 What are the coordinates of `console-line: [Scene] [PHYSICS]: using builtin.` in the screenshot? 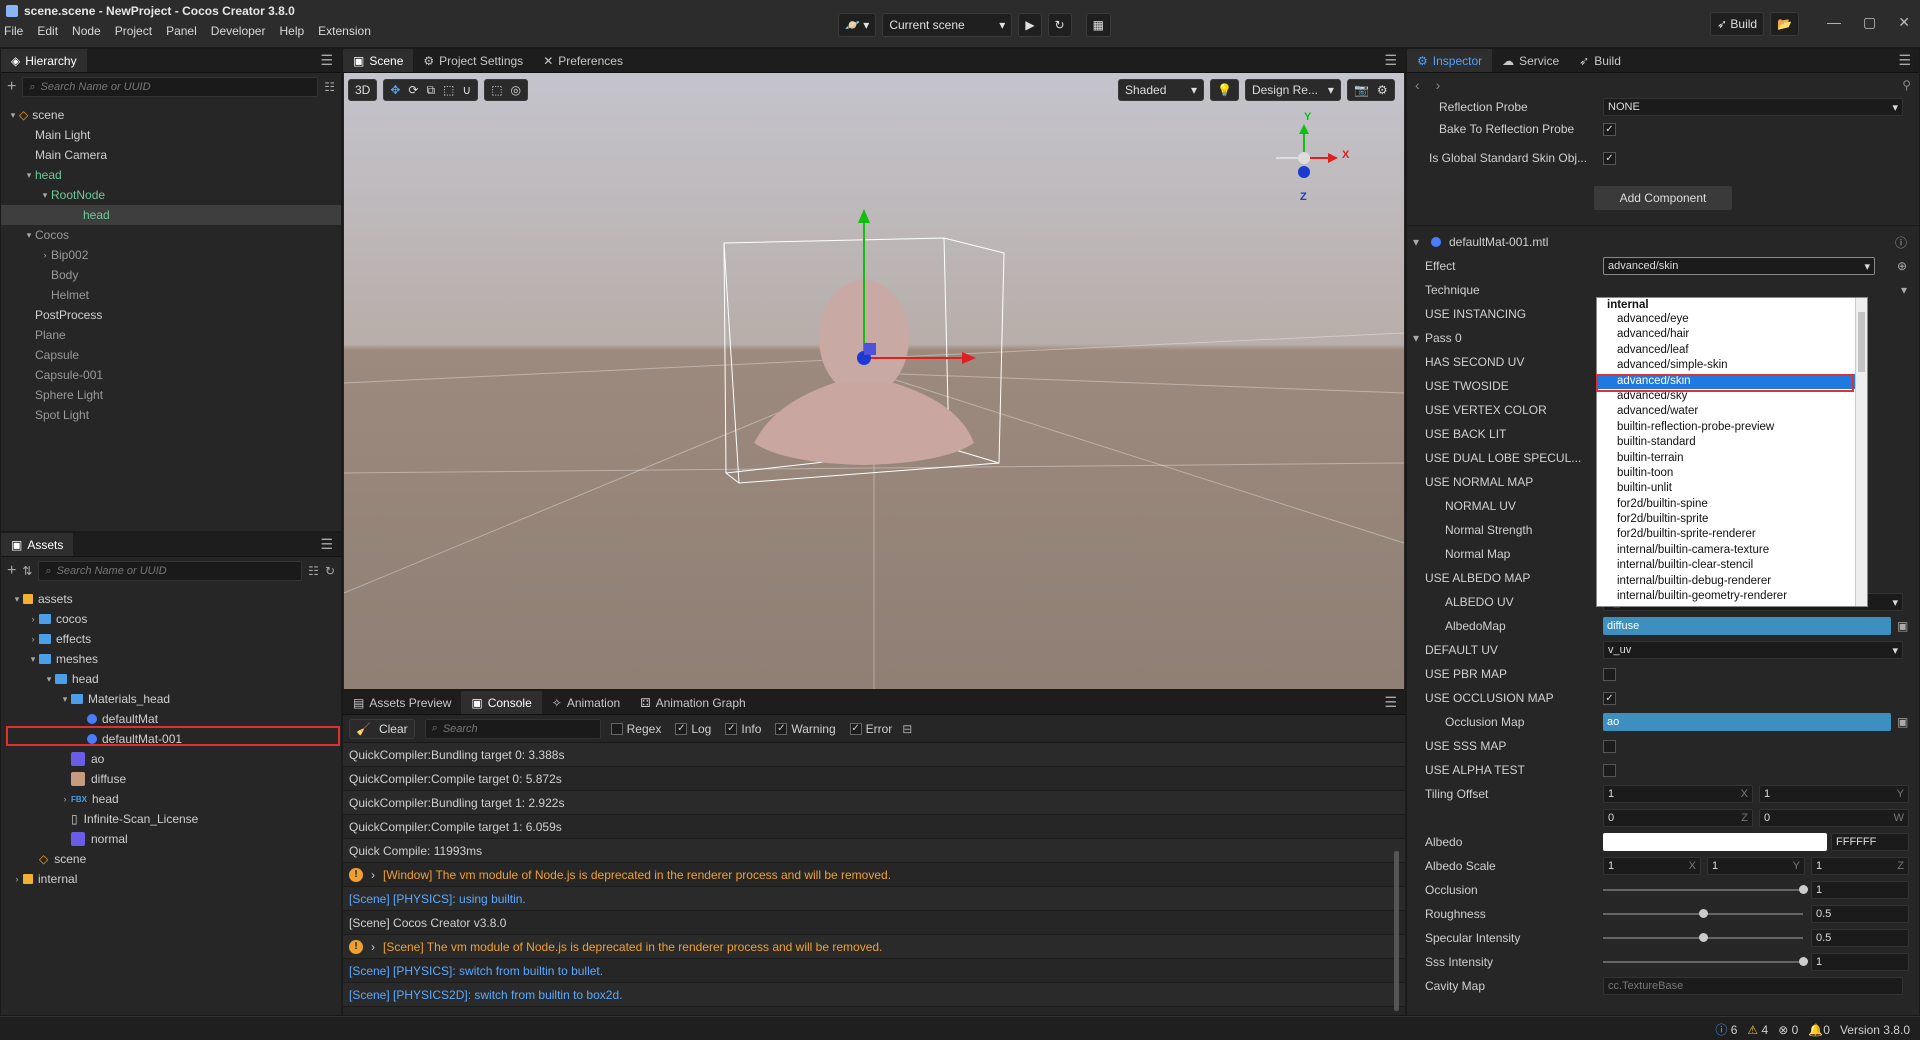 It's located at (874, 899).